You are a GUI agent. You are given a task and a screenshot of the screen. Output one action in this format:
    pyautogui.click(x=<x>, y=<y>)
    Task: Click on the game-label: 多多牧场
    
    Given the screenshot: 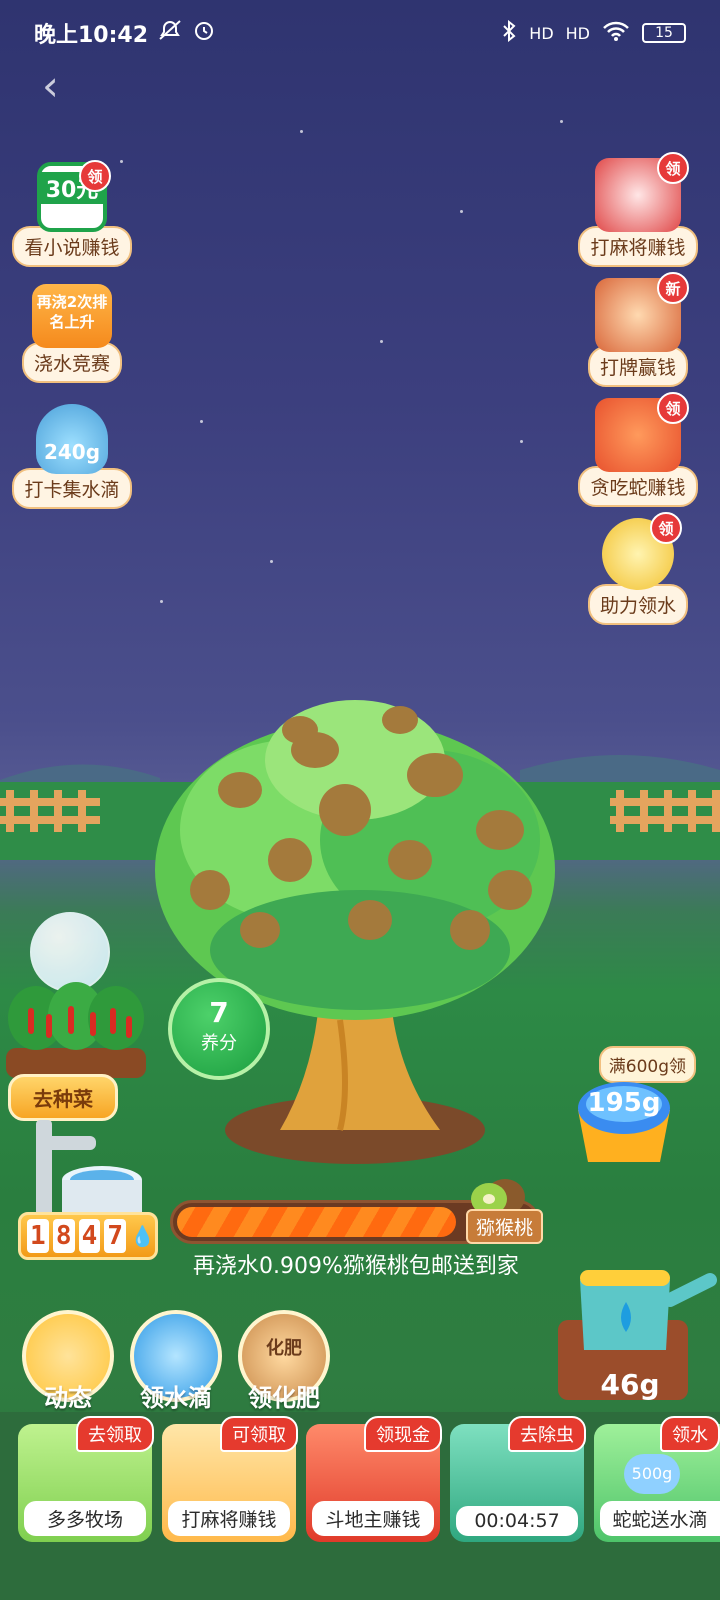 What is the action you would take?
    pyautogui.click(x=85, y=1518)
    